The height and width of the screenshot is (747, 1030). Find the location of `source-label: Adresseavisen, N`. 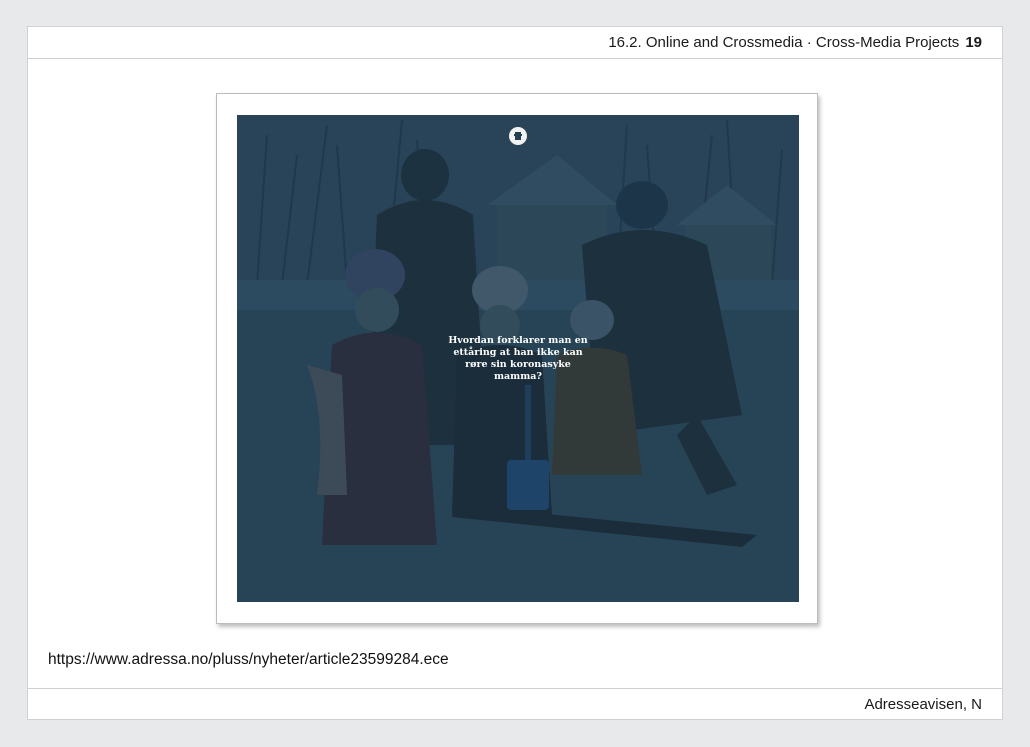

source-label: Adresseavisen, N is located at coordinates (923, 704).